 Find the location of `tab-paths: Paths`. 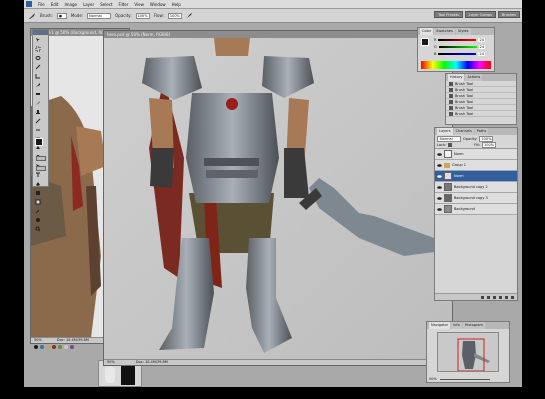

tab-paths: Paths is located at coordinates (481, 131).